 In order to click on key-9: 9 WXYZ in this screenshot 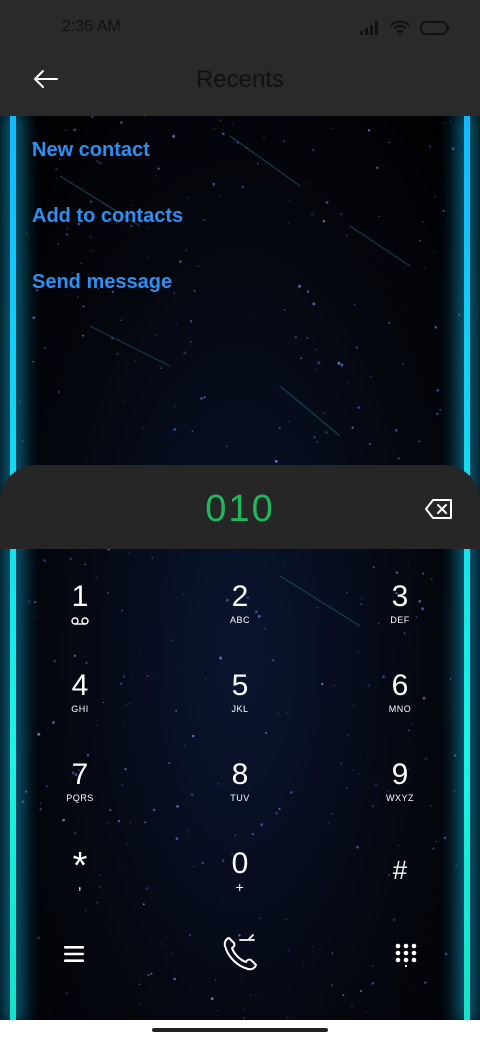, I will do `click(400, 798)`.